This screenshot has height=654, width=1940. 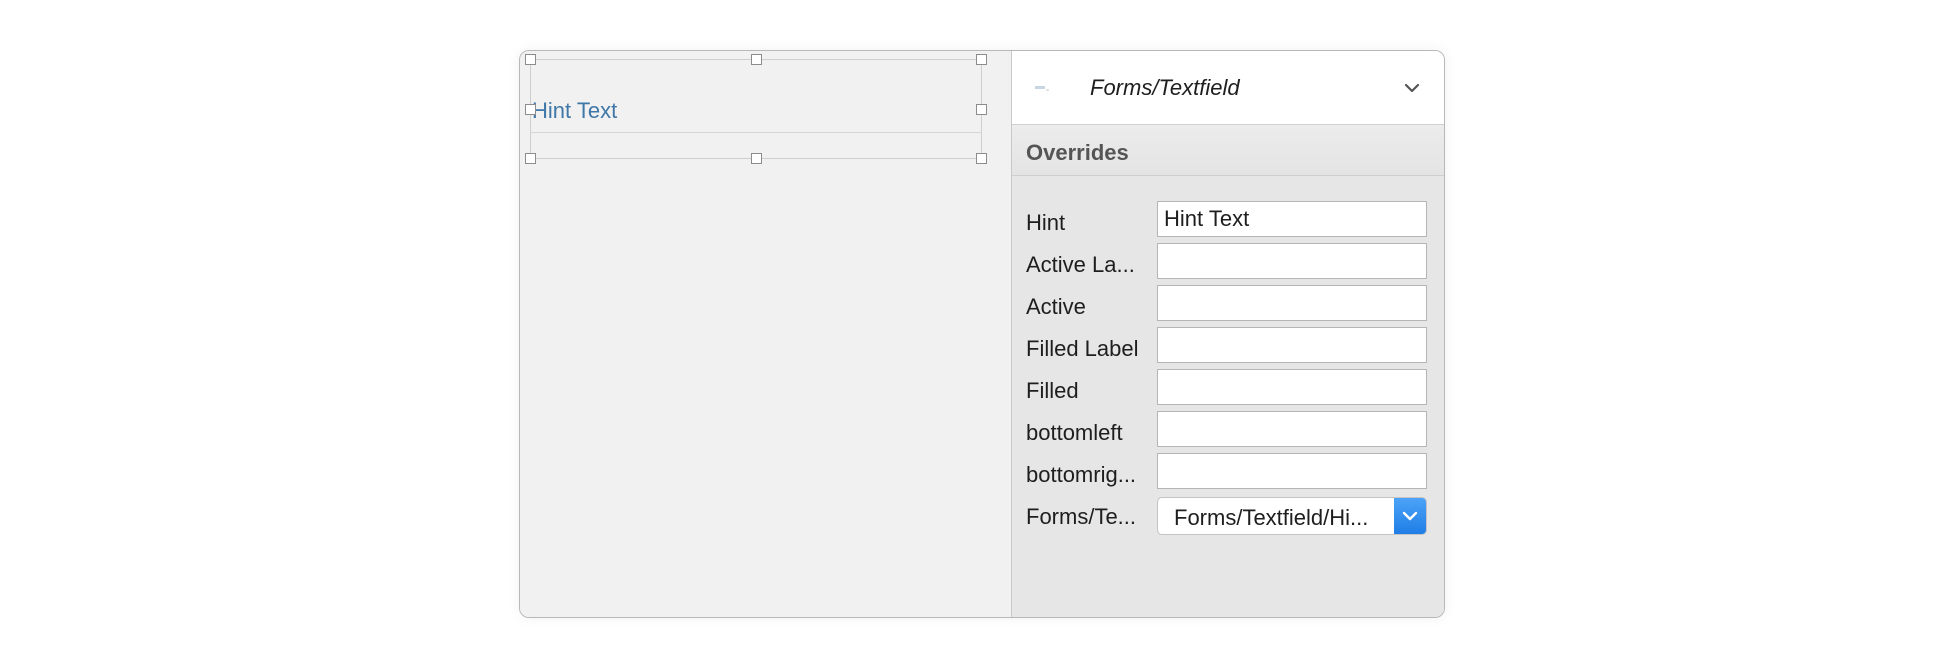 I want to click on resize-handle-bottom, so click(x=756, y=158).